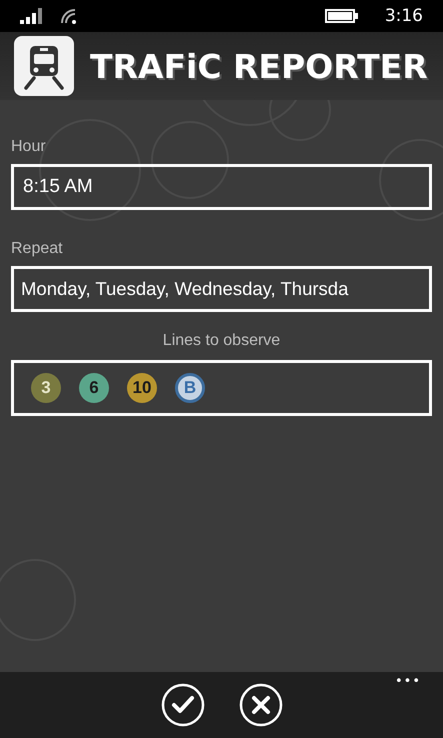 This screenshot has height=738, width=443. Describe the element at coordinates (221, 289) in the screenshot. I see `repeat-field: Monday, Tuesday, Wednesday, Thursda` at that location.